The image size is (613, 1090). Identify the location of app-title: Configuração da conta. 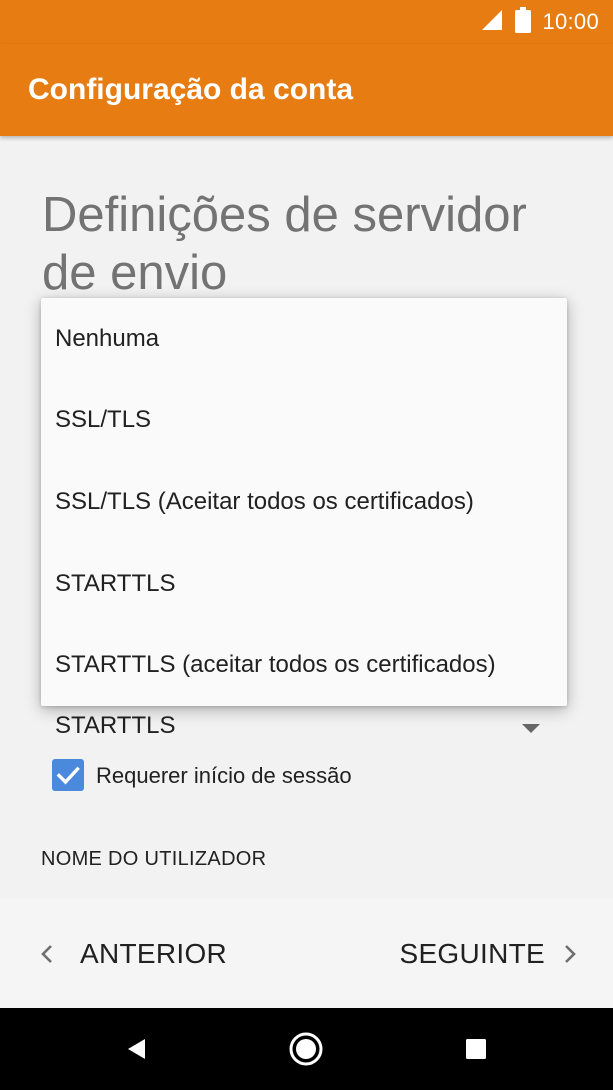
(191, 89).